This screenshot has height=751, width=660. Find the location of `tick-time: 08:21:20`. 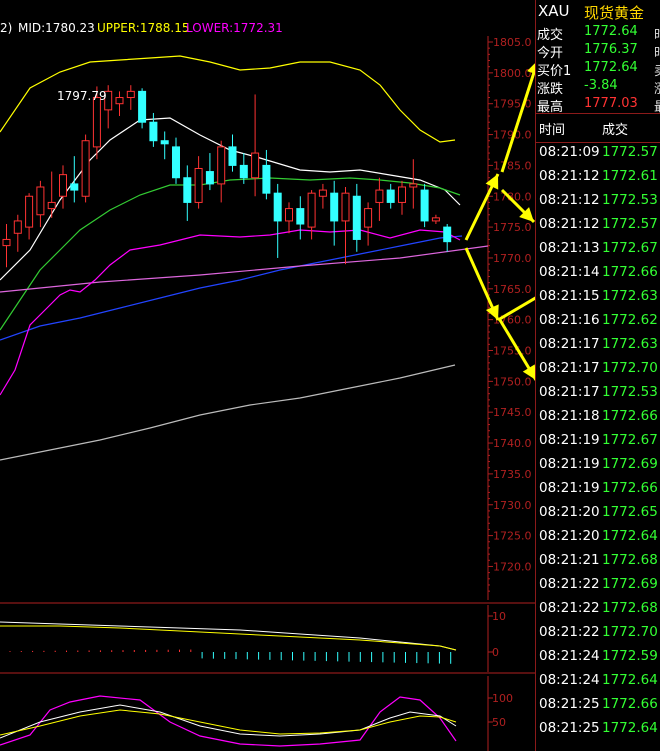

tick-time: 08:21:20 is located at coordinates (569, 512).